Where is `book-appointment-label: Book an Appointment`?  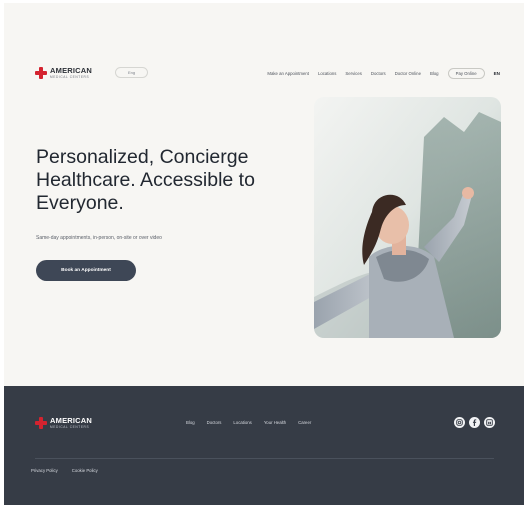
book-appointment-label: Book an Appointment is located at coordinates (86, 270).